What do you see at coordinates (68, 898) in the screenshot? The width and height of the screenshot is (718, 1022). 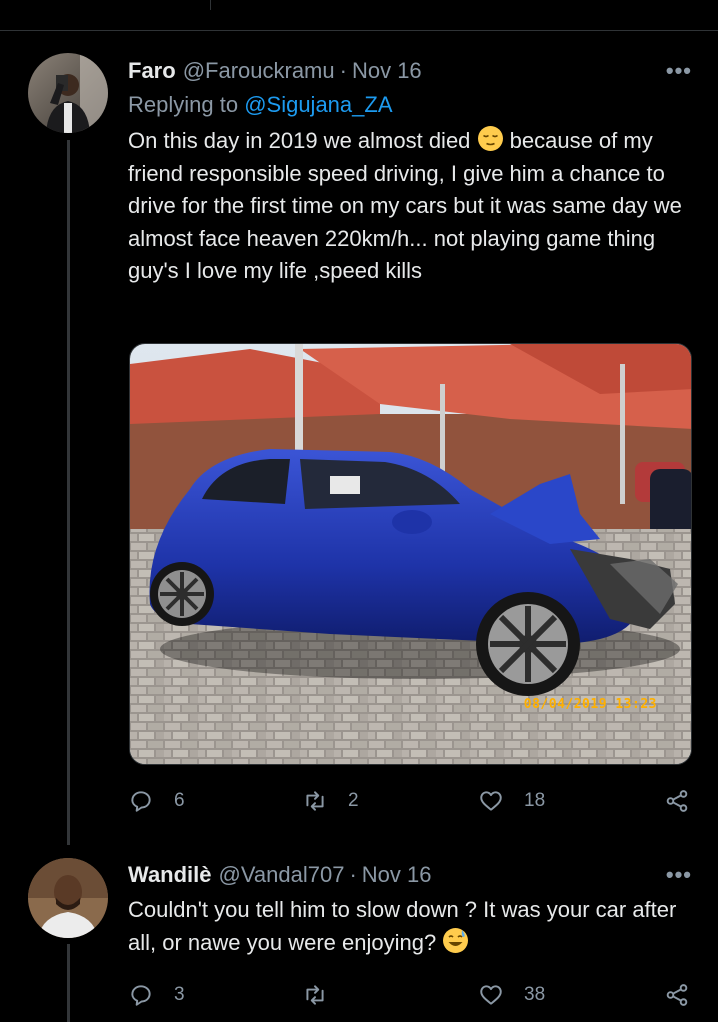 I see `avatar-wandile` at bounding box center [68, 898].